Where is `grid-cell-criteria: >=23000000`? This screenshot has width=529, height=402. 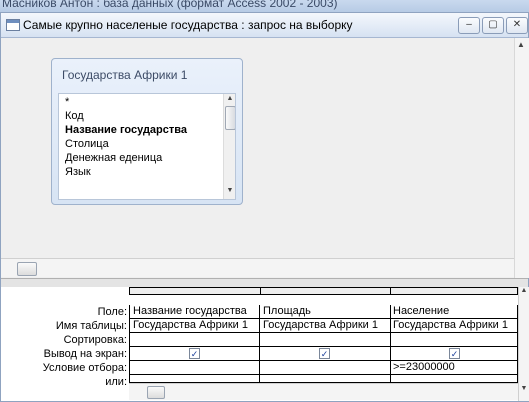 grid-cell-criteria: >=23000000 is located at coordinates (454, 368).